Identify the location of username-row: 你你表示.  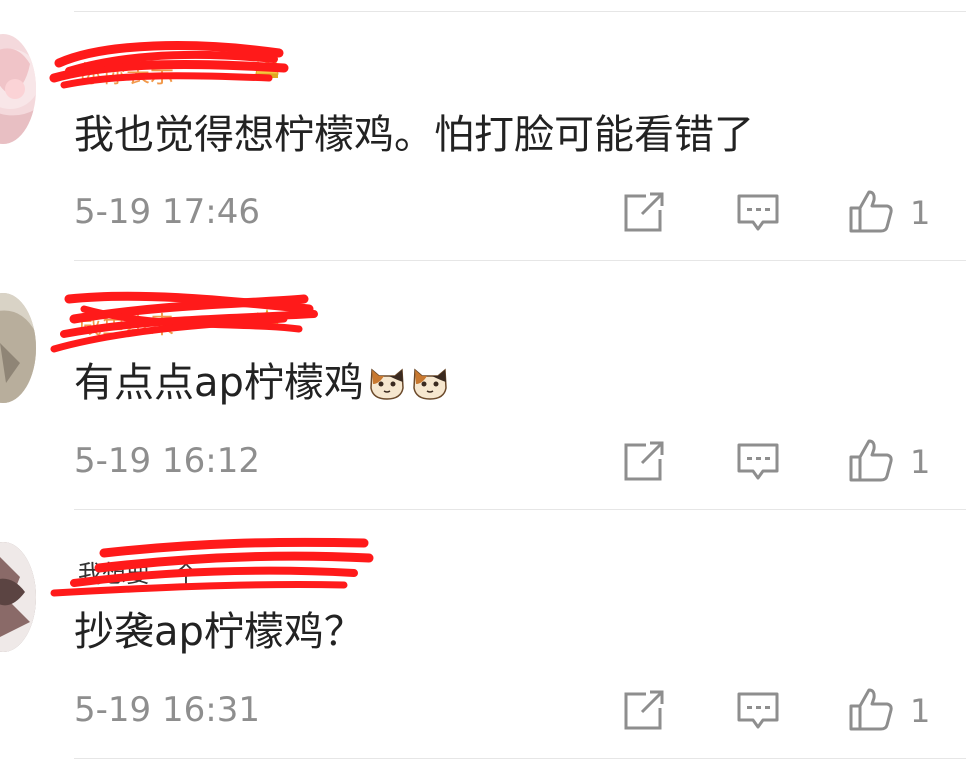
(171, 65).